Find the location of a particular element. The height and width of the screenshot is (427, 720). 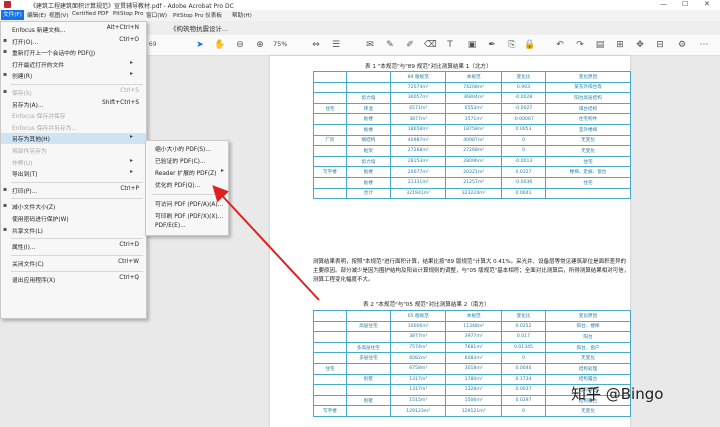

red-annotation-arrow is located at coordinates (266, 243).